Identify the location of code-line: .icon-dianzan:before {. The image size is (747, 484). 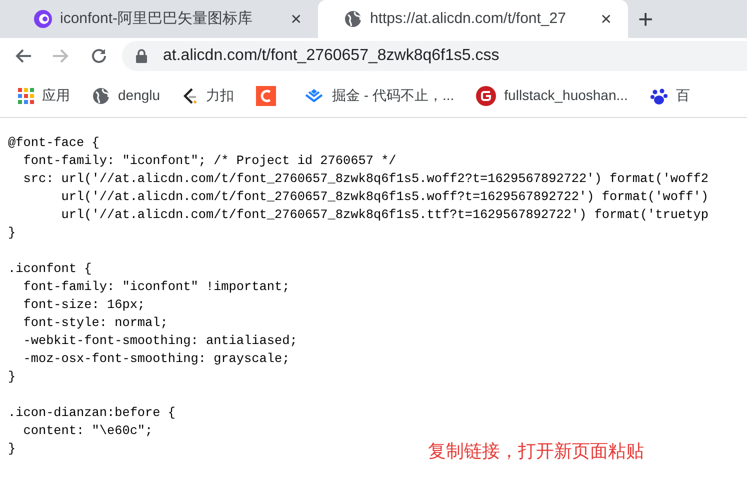
(92, 412).